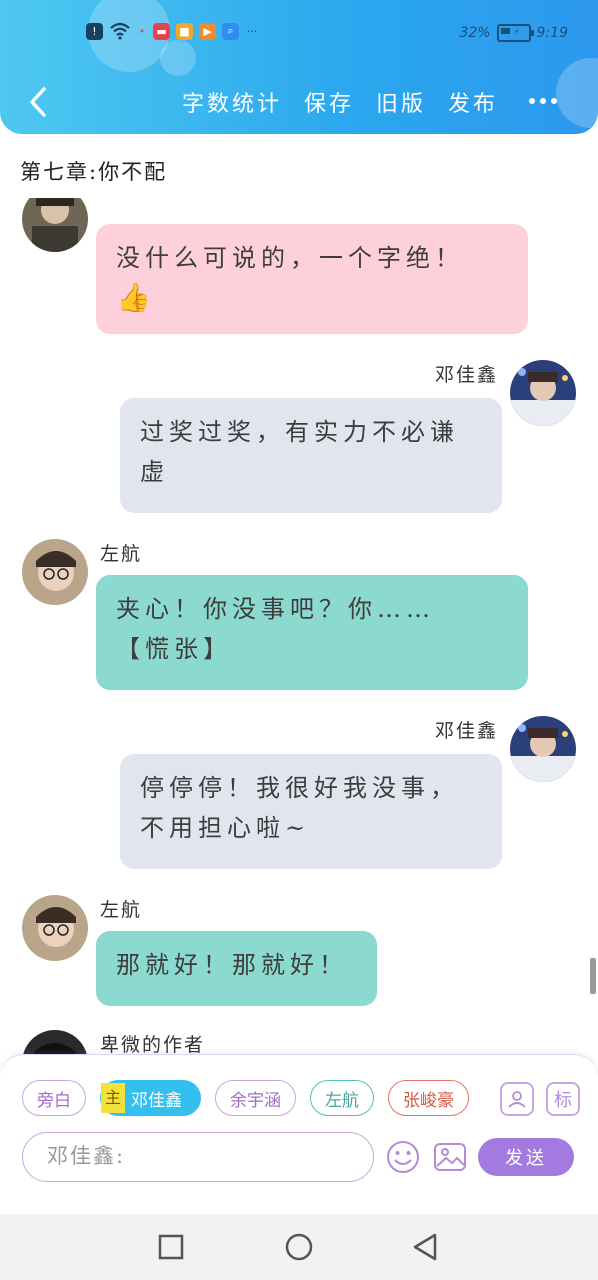  I want to click on triangle-back-icon, so click(425, 1247).